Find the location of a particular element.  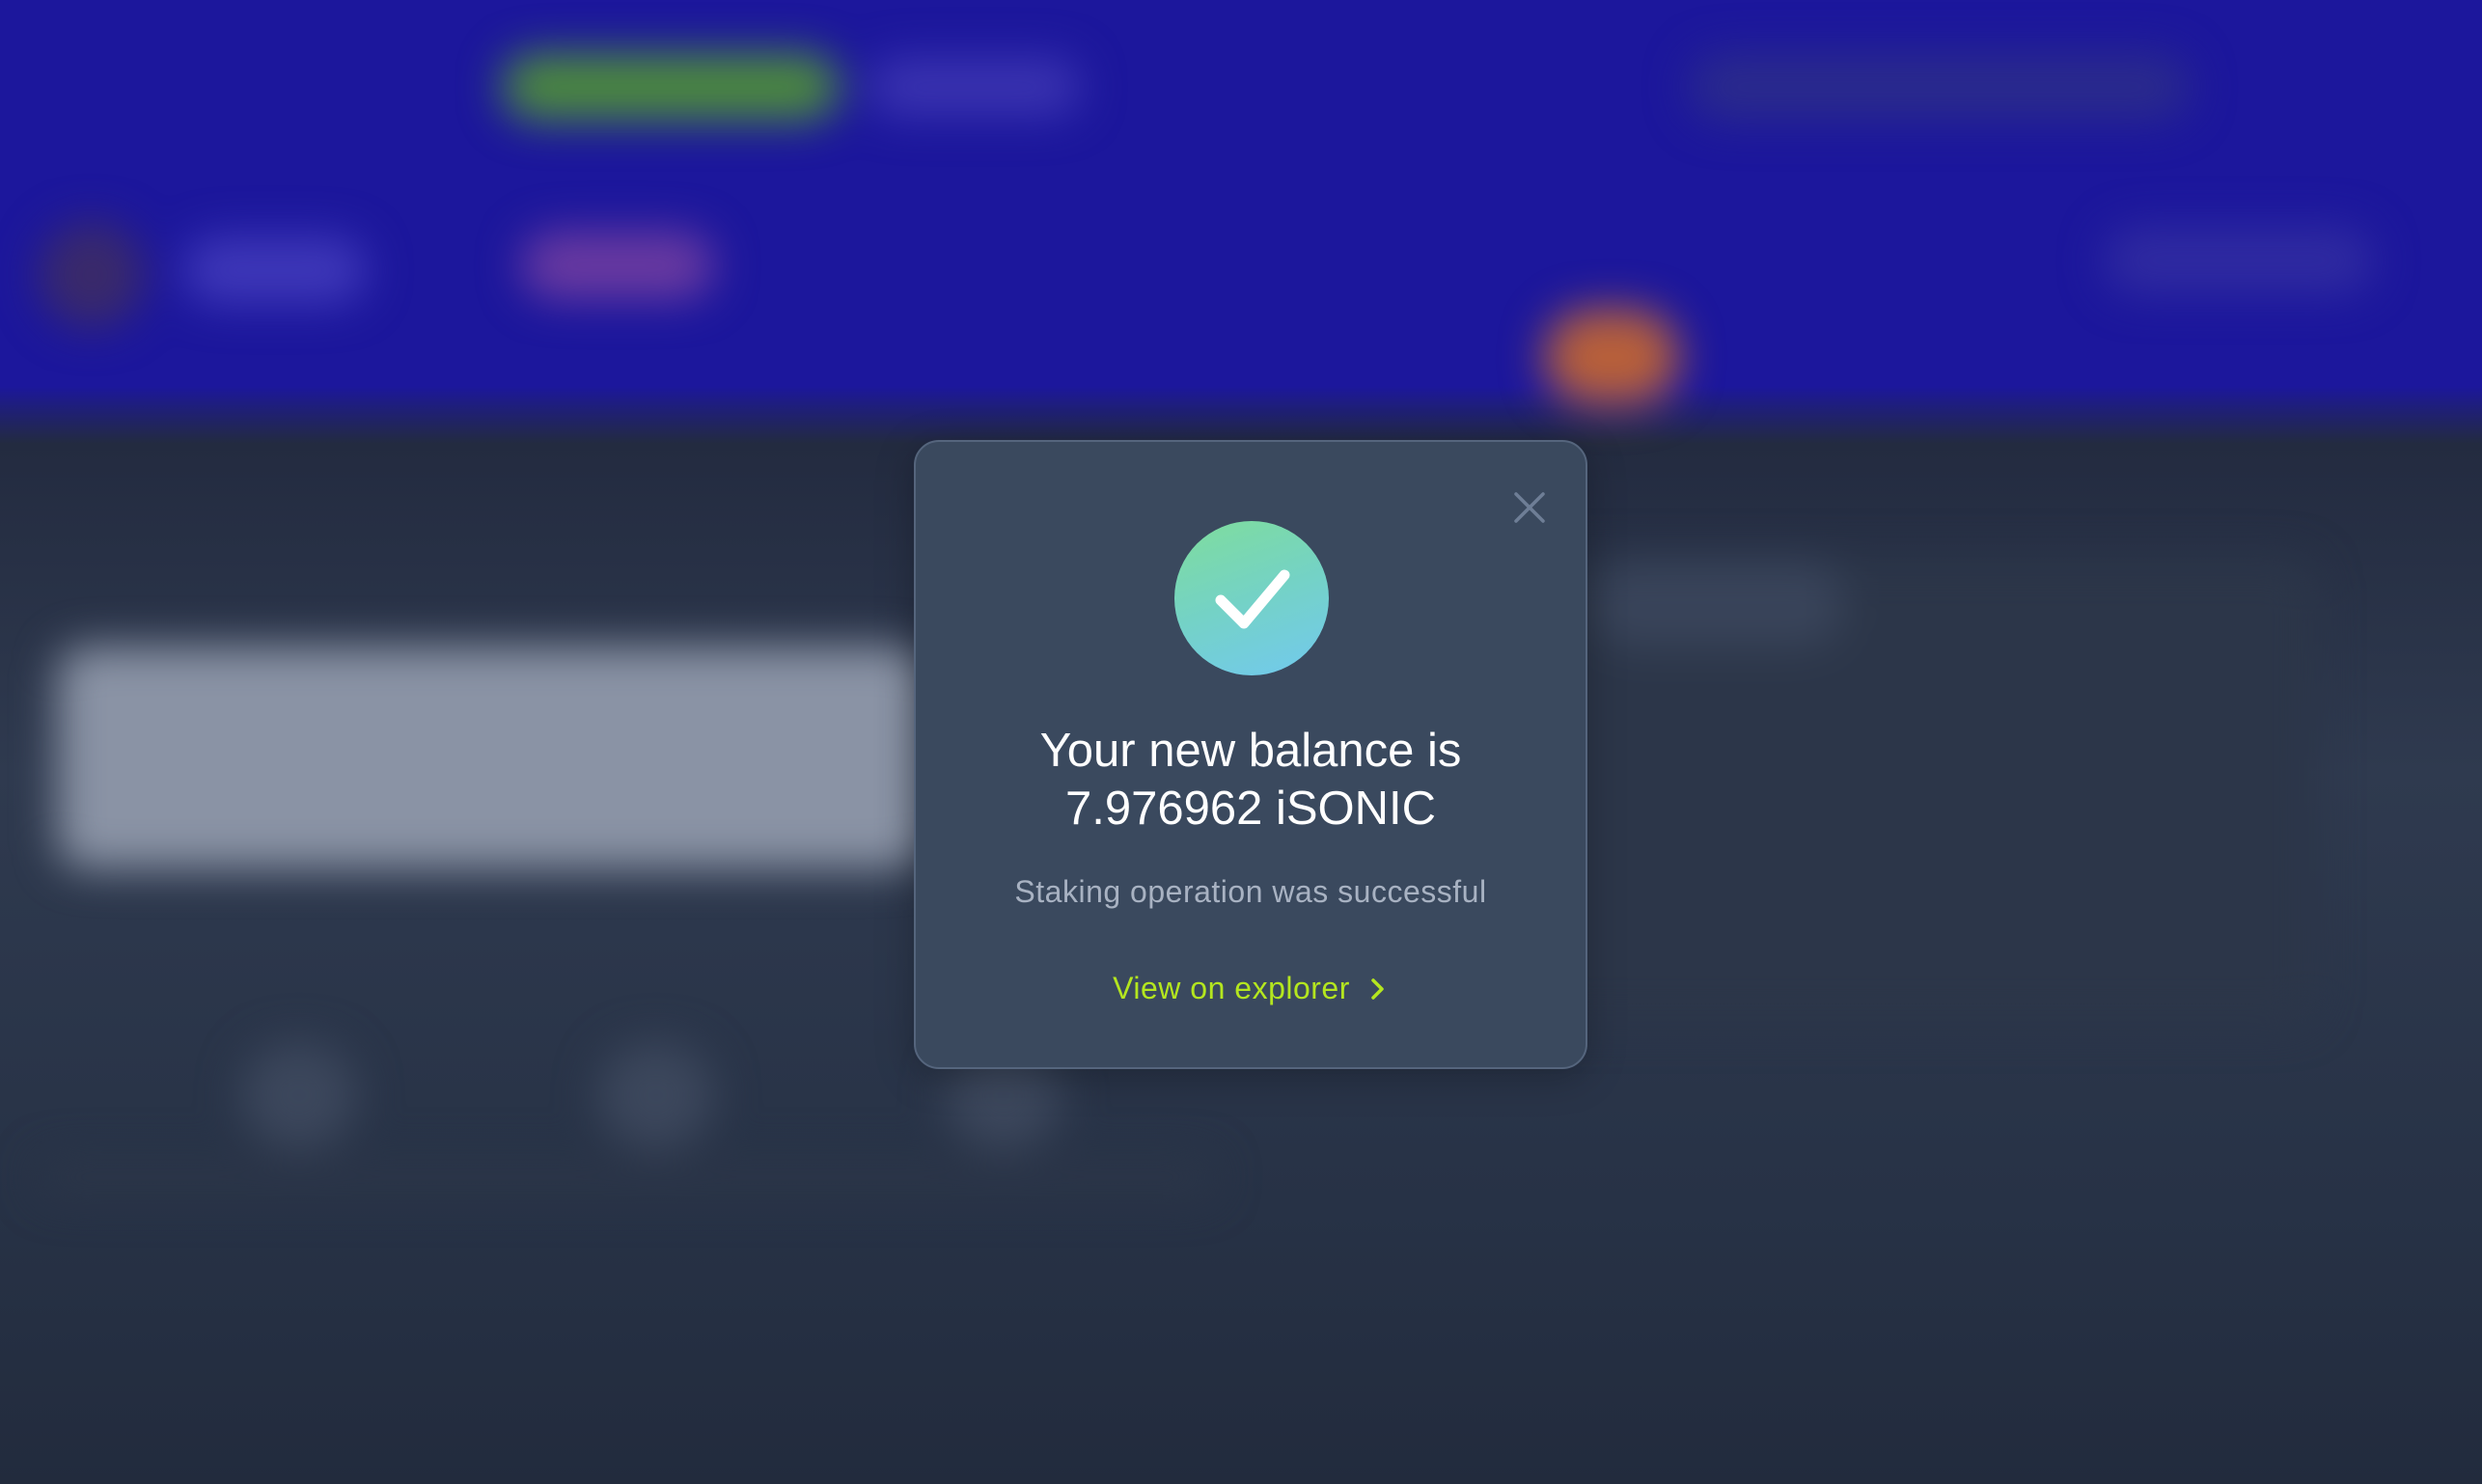

close-icon is located at coordinates (1529, 507).